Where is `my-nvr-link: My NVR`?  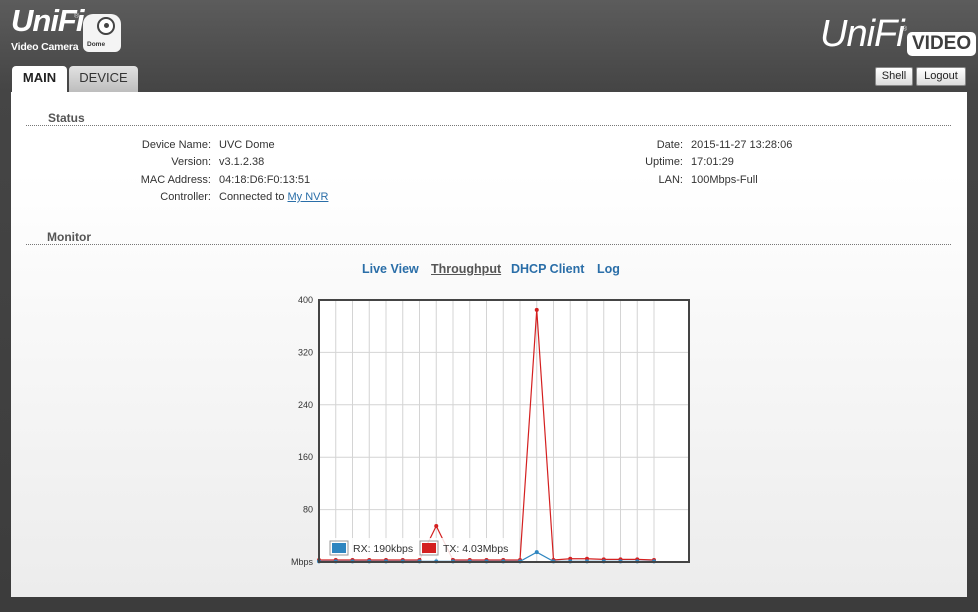
my-nvr-link: My NVR is located at coordinates (308, 197).